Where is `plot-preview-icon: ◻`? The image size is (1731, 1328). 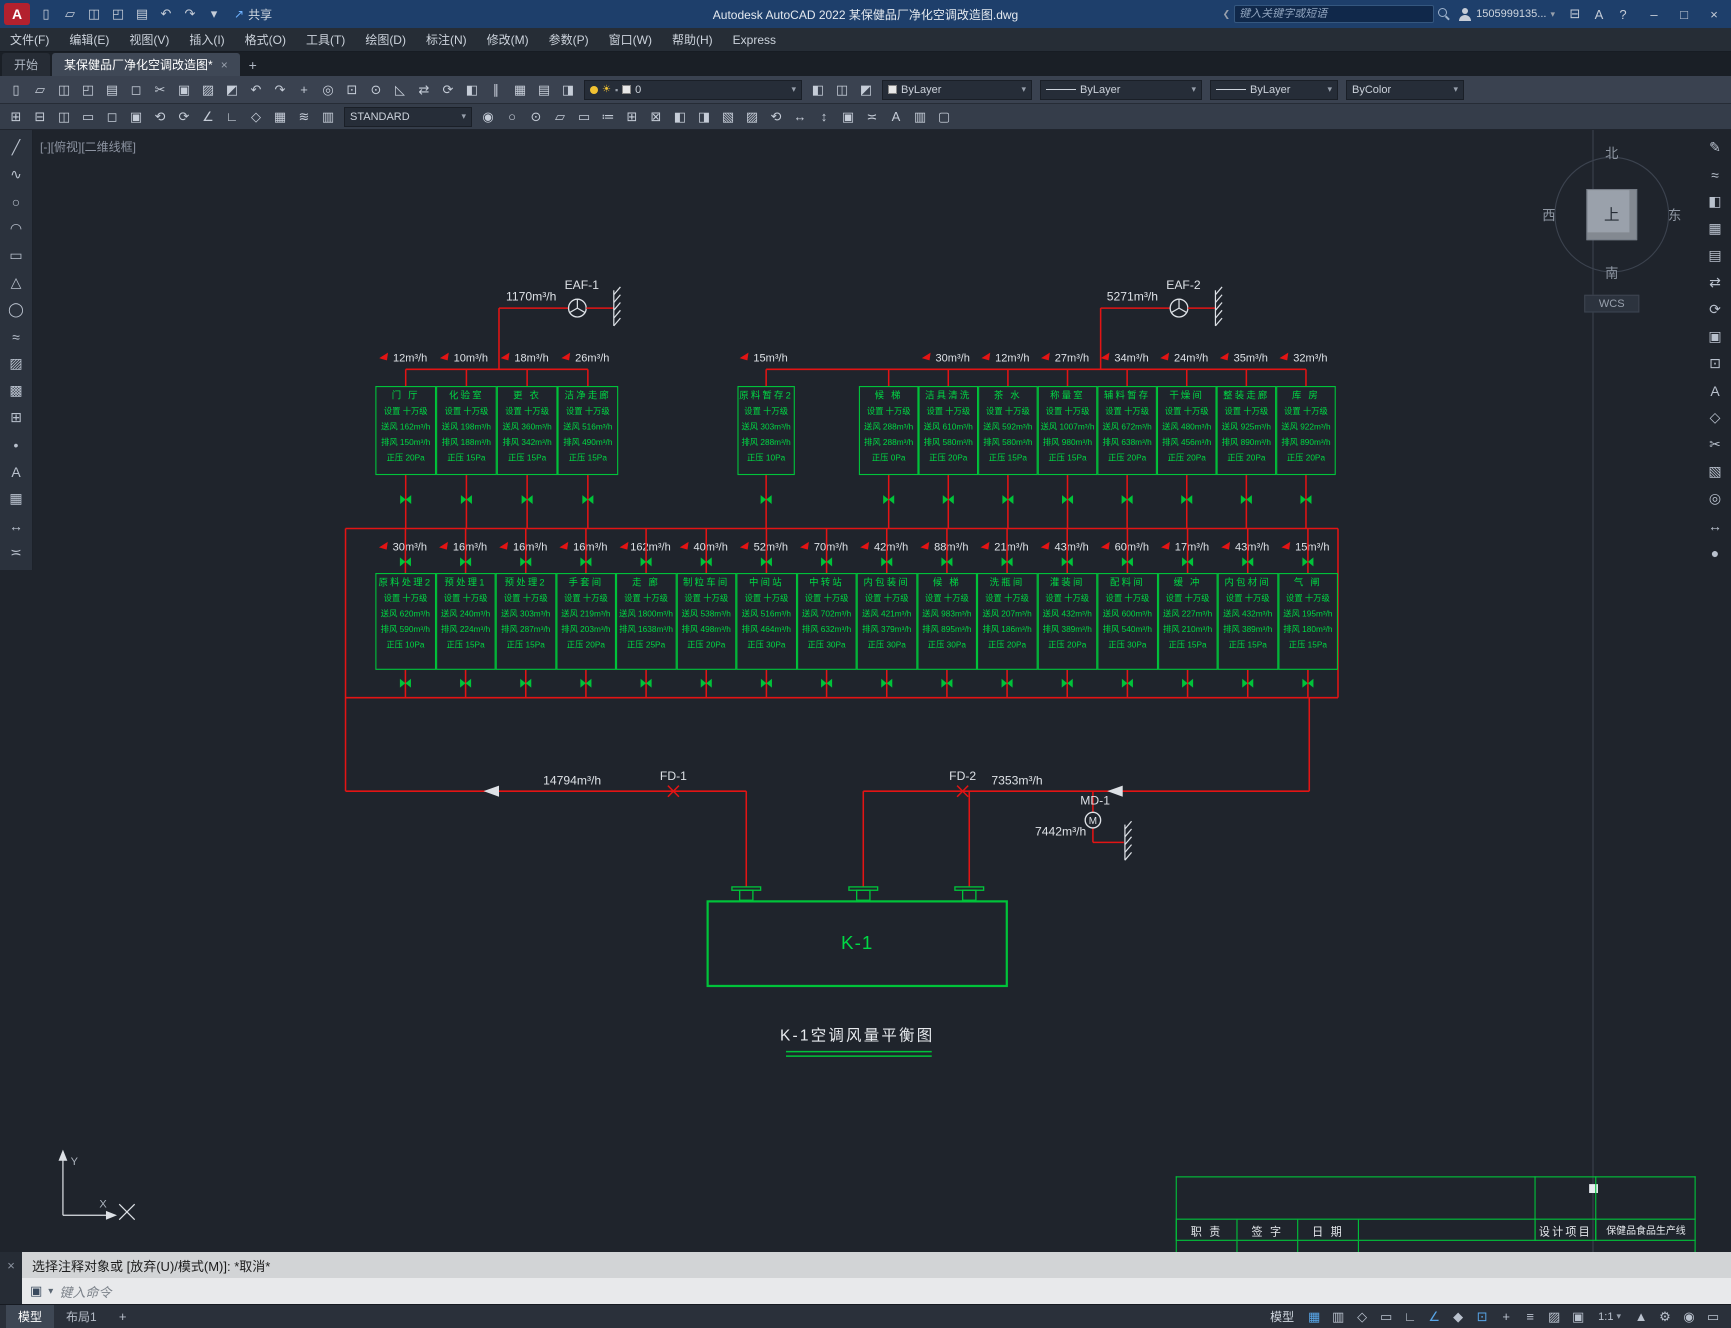 plot-preview-icon: ◻ is located at coordinates (136, 90).